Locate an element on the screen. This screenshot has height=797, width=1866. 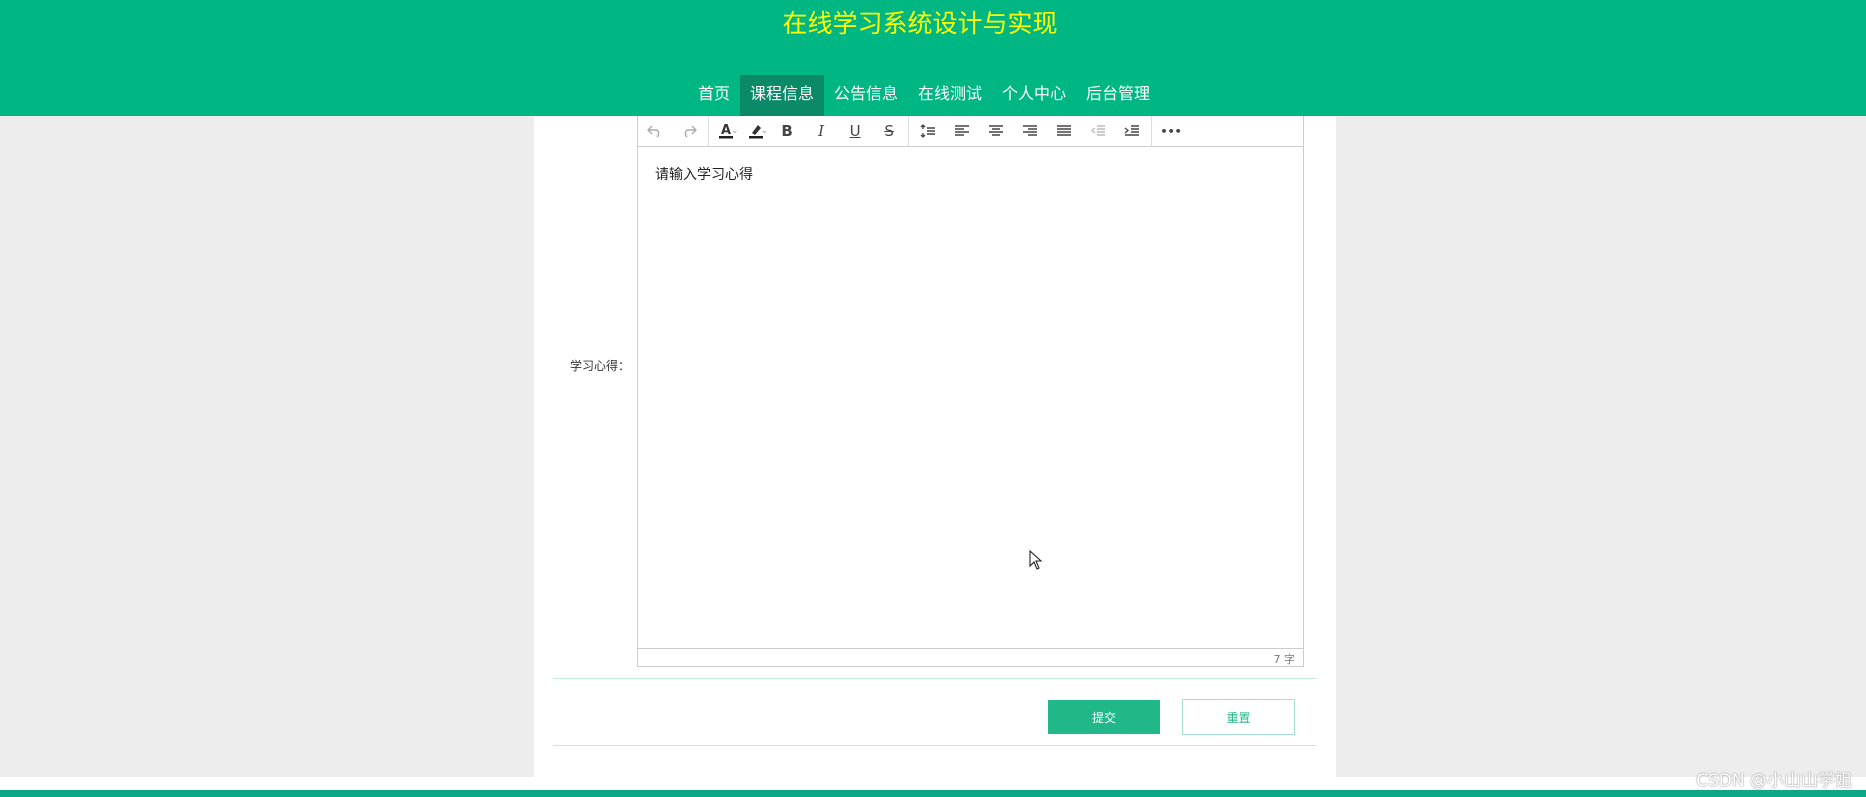
footer-bar is located at coordinates (933, 793).